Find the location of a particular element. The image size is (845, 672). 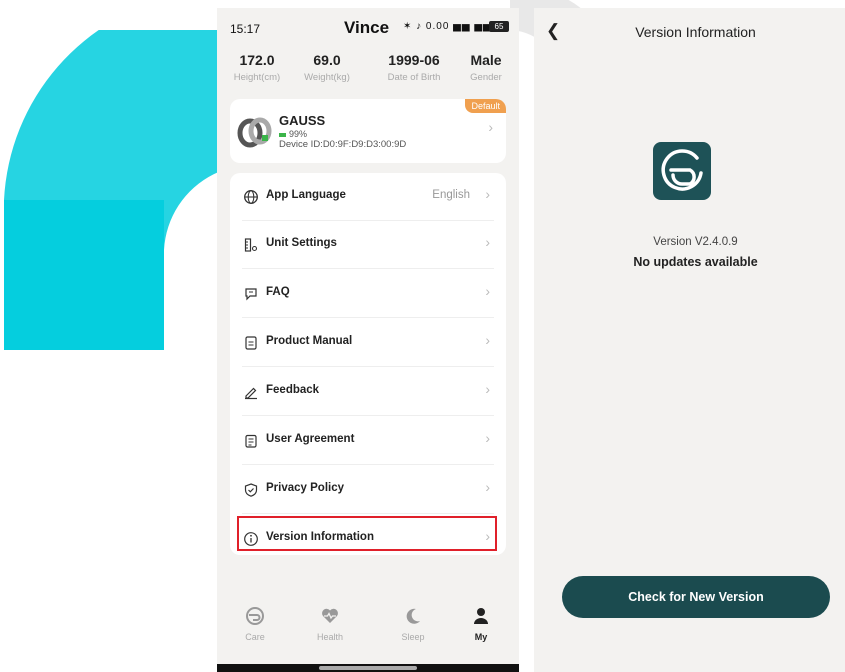

menu-item-version-information: Version Information › is located at coordinates (368, 539).